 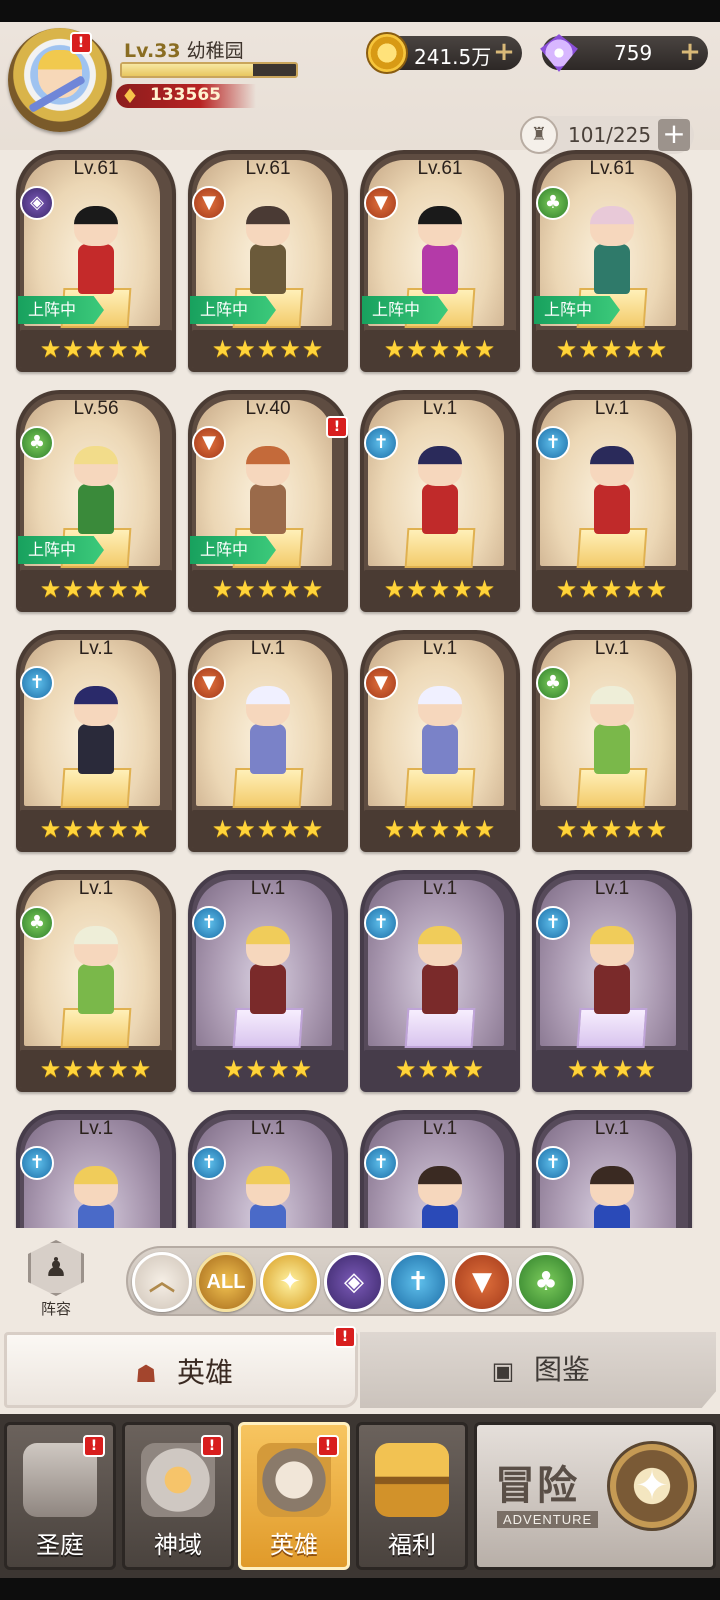 I want to click on add-gold-button: +, so click(x=504, y=52).